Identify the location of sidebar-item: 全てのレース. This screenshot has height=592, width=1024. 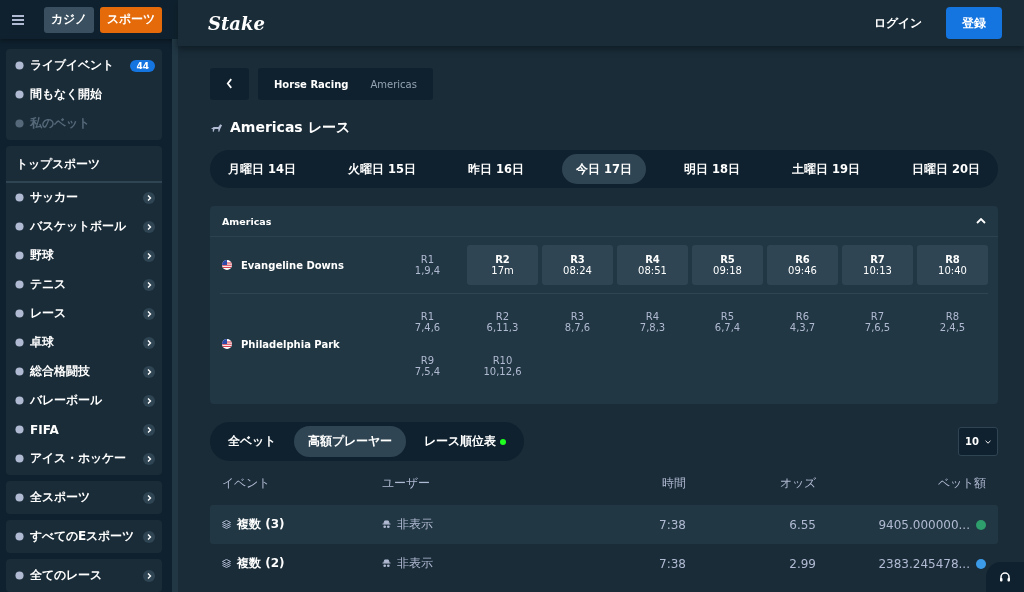
(84, 575).